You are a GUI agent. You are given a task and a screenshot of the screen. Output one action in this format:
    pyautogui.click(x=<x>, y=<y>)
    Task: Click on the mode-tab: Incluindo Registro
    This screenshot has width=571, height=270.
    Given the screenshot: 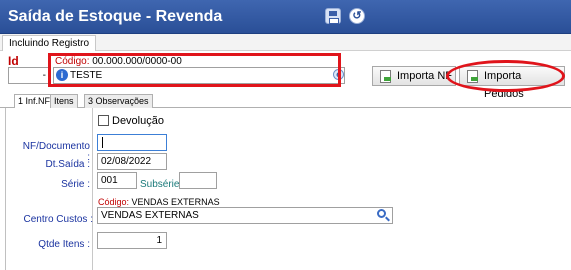 What is the action you would take?
    pyautogui.click(x=49, y=43)
    